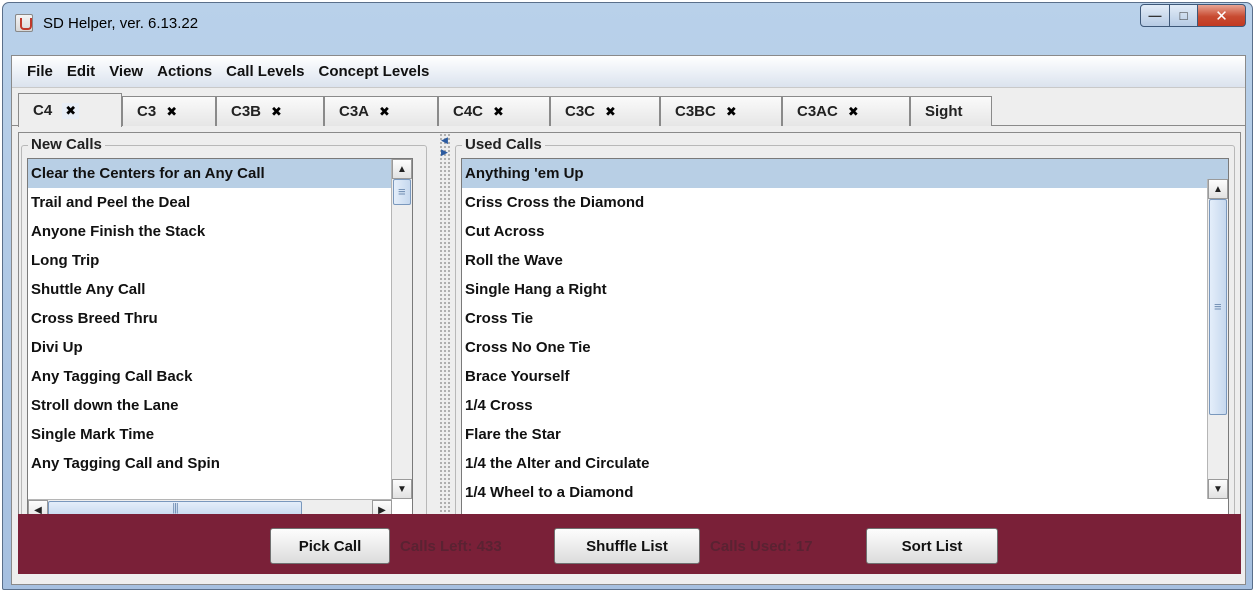 The height and width of the screenshot is (592, 1255). Describe the element at coordinates (401, 329) in the screenshot. I see `new-calls-vscrollbar: ▲ ▼` at that location.